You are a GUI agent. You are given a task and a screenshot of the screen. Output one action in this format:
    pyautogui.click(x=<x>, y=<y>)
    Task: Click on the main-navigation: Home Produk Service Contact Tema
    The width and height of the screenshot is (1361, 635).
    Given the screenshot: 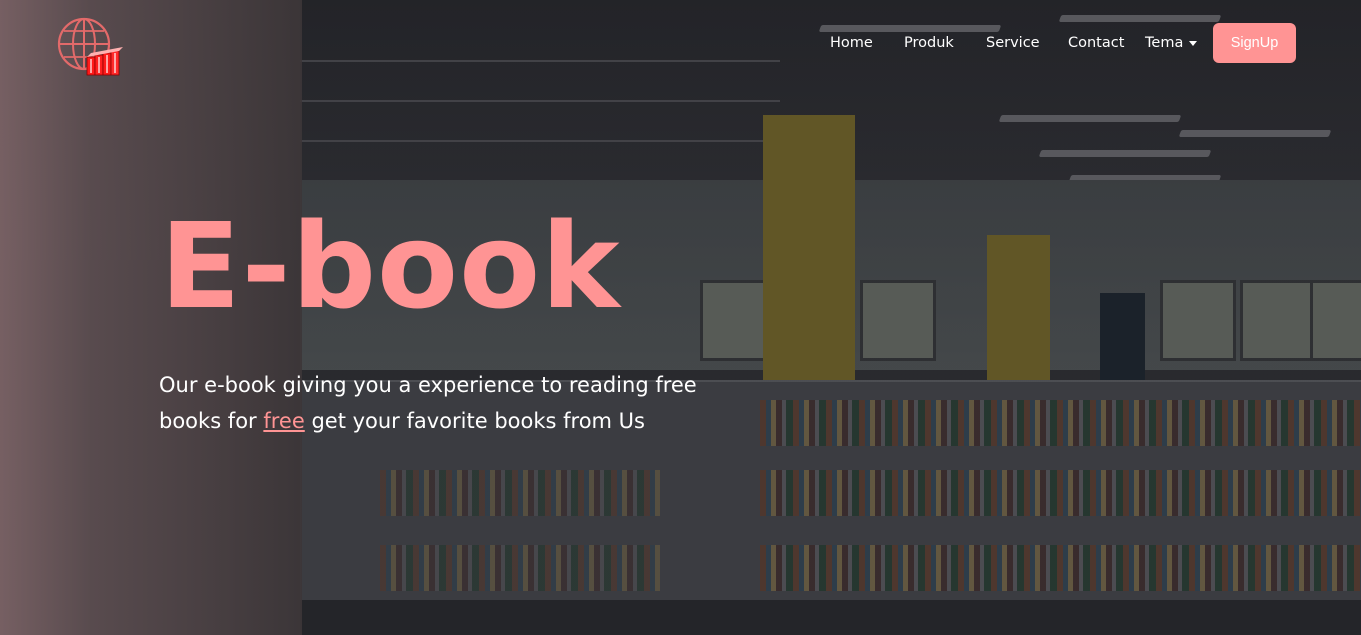 What is the action you would take?
    pyautogui.click(x=680, y=44)
    